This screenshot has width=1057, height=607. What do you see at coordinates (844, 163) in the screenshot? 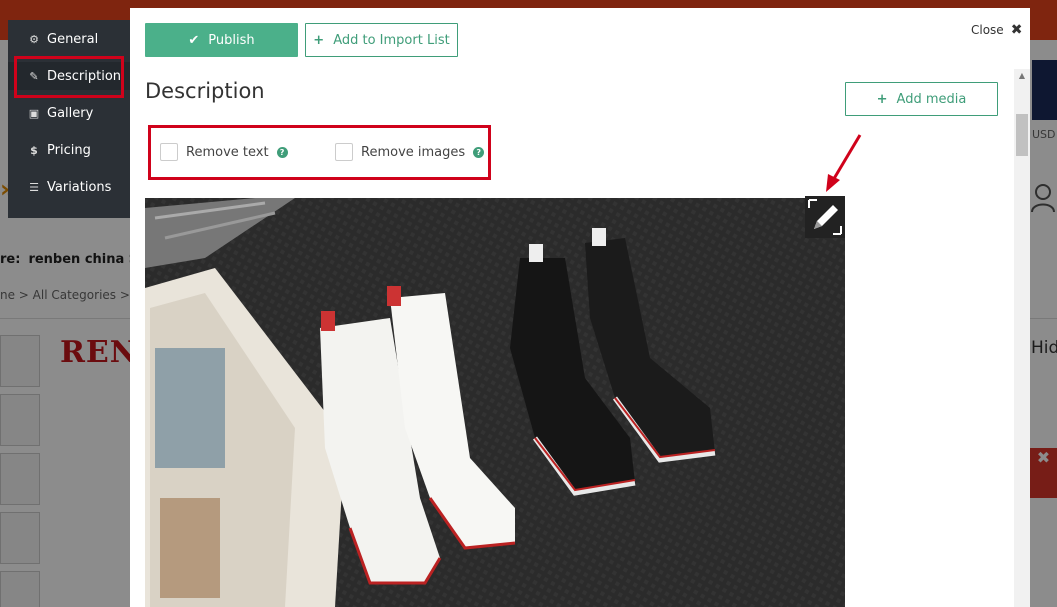
I see `annotation-arrow` at bounding box center [844, 163].